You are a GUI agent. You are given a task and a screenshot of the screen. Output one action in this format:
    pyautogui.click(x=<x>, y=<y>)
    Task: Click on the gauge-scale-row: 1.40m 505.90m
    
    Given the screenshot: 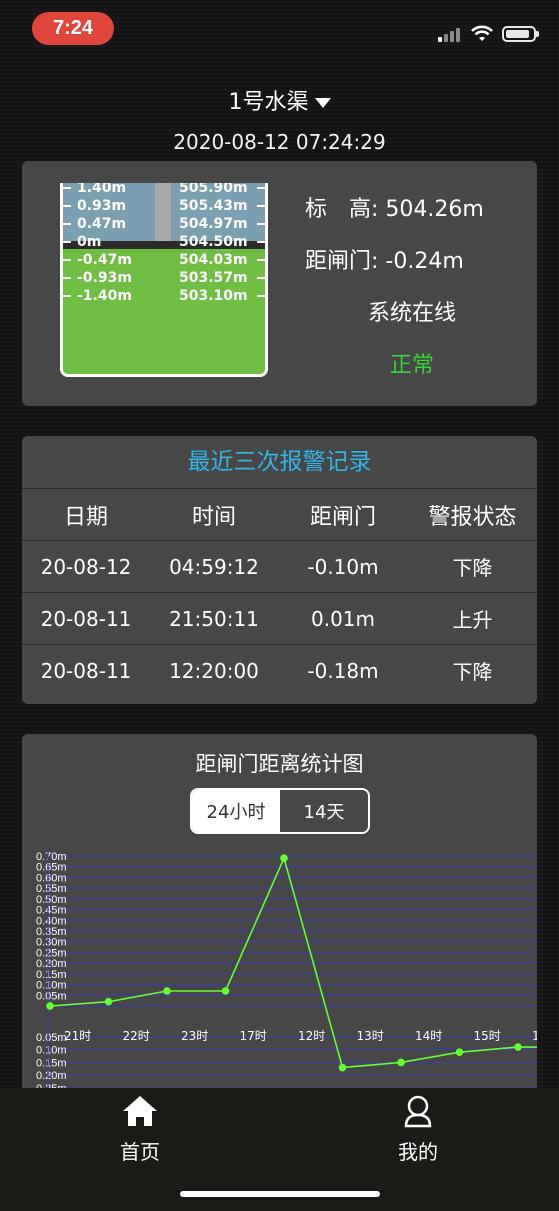 What is the action you would take?
    pyautogui.click(x=164, y=189)
    